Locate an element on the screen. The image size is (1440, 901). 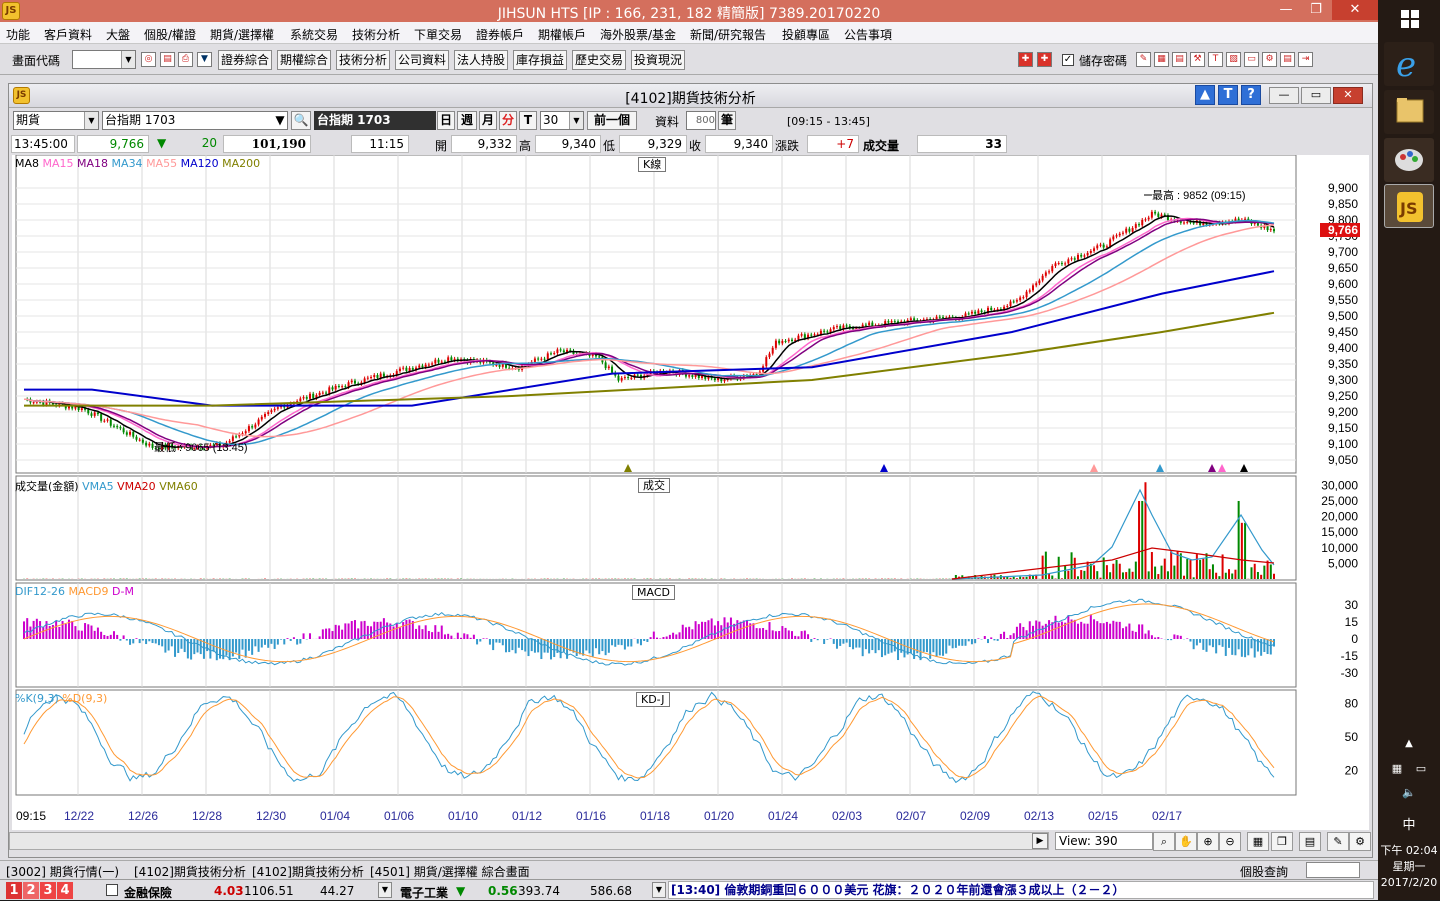
grid-icon: ▦ is located at coordinates (1161, 59).